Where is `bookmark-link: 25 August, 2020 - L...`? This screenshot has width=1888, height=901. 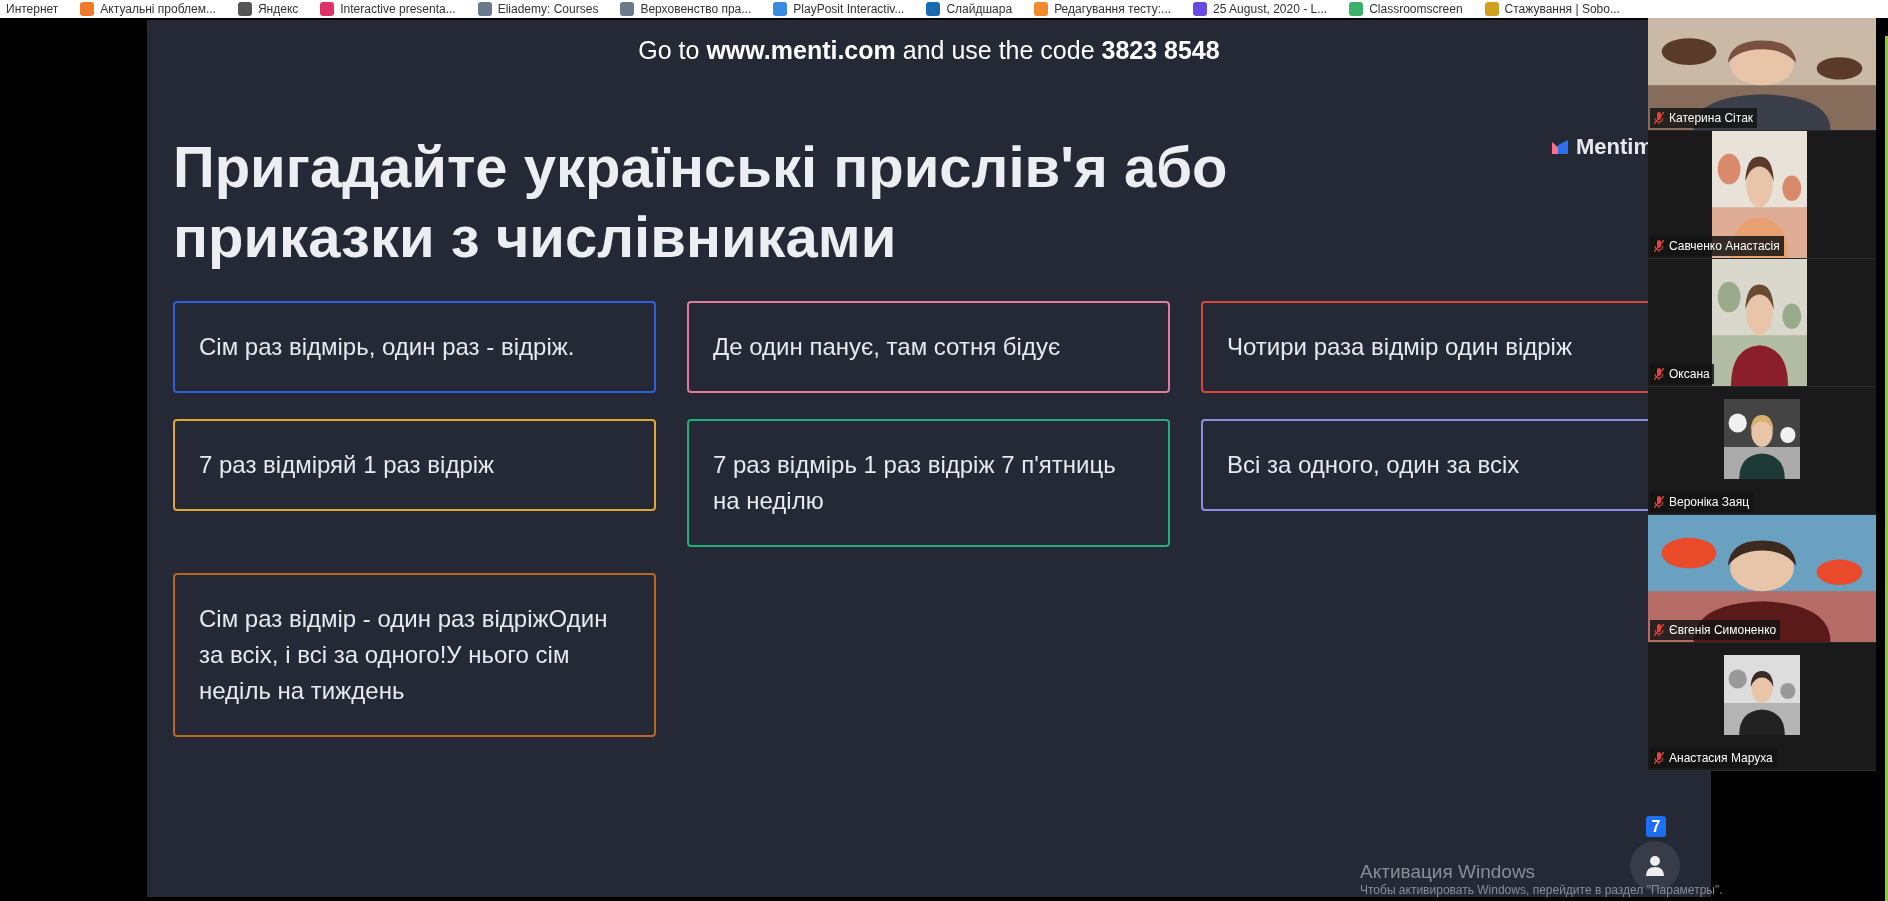 bookmark-link: 25 August, 2020 - L... is located at coordinates (1270, 9).